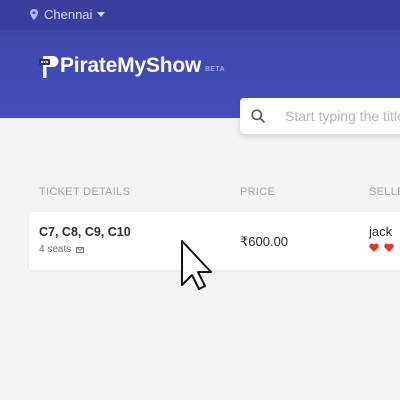  I want to click on beta-badge: BETA, so click(215, 69).